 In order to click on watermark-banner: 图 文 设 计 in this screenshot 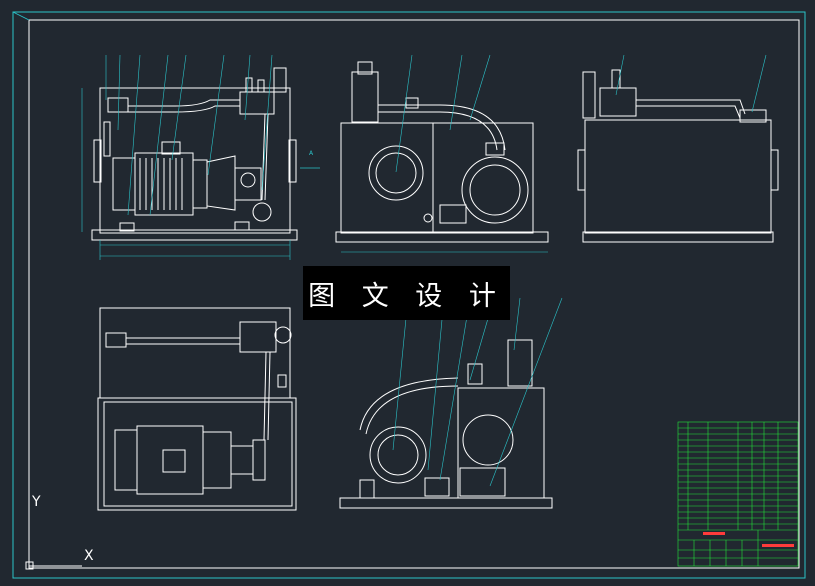, I will do `click(406, 293)`.